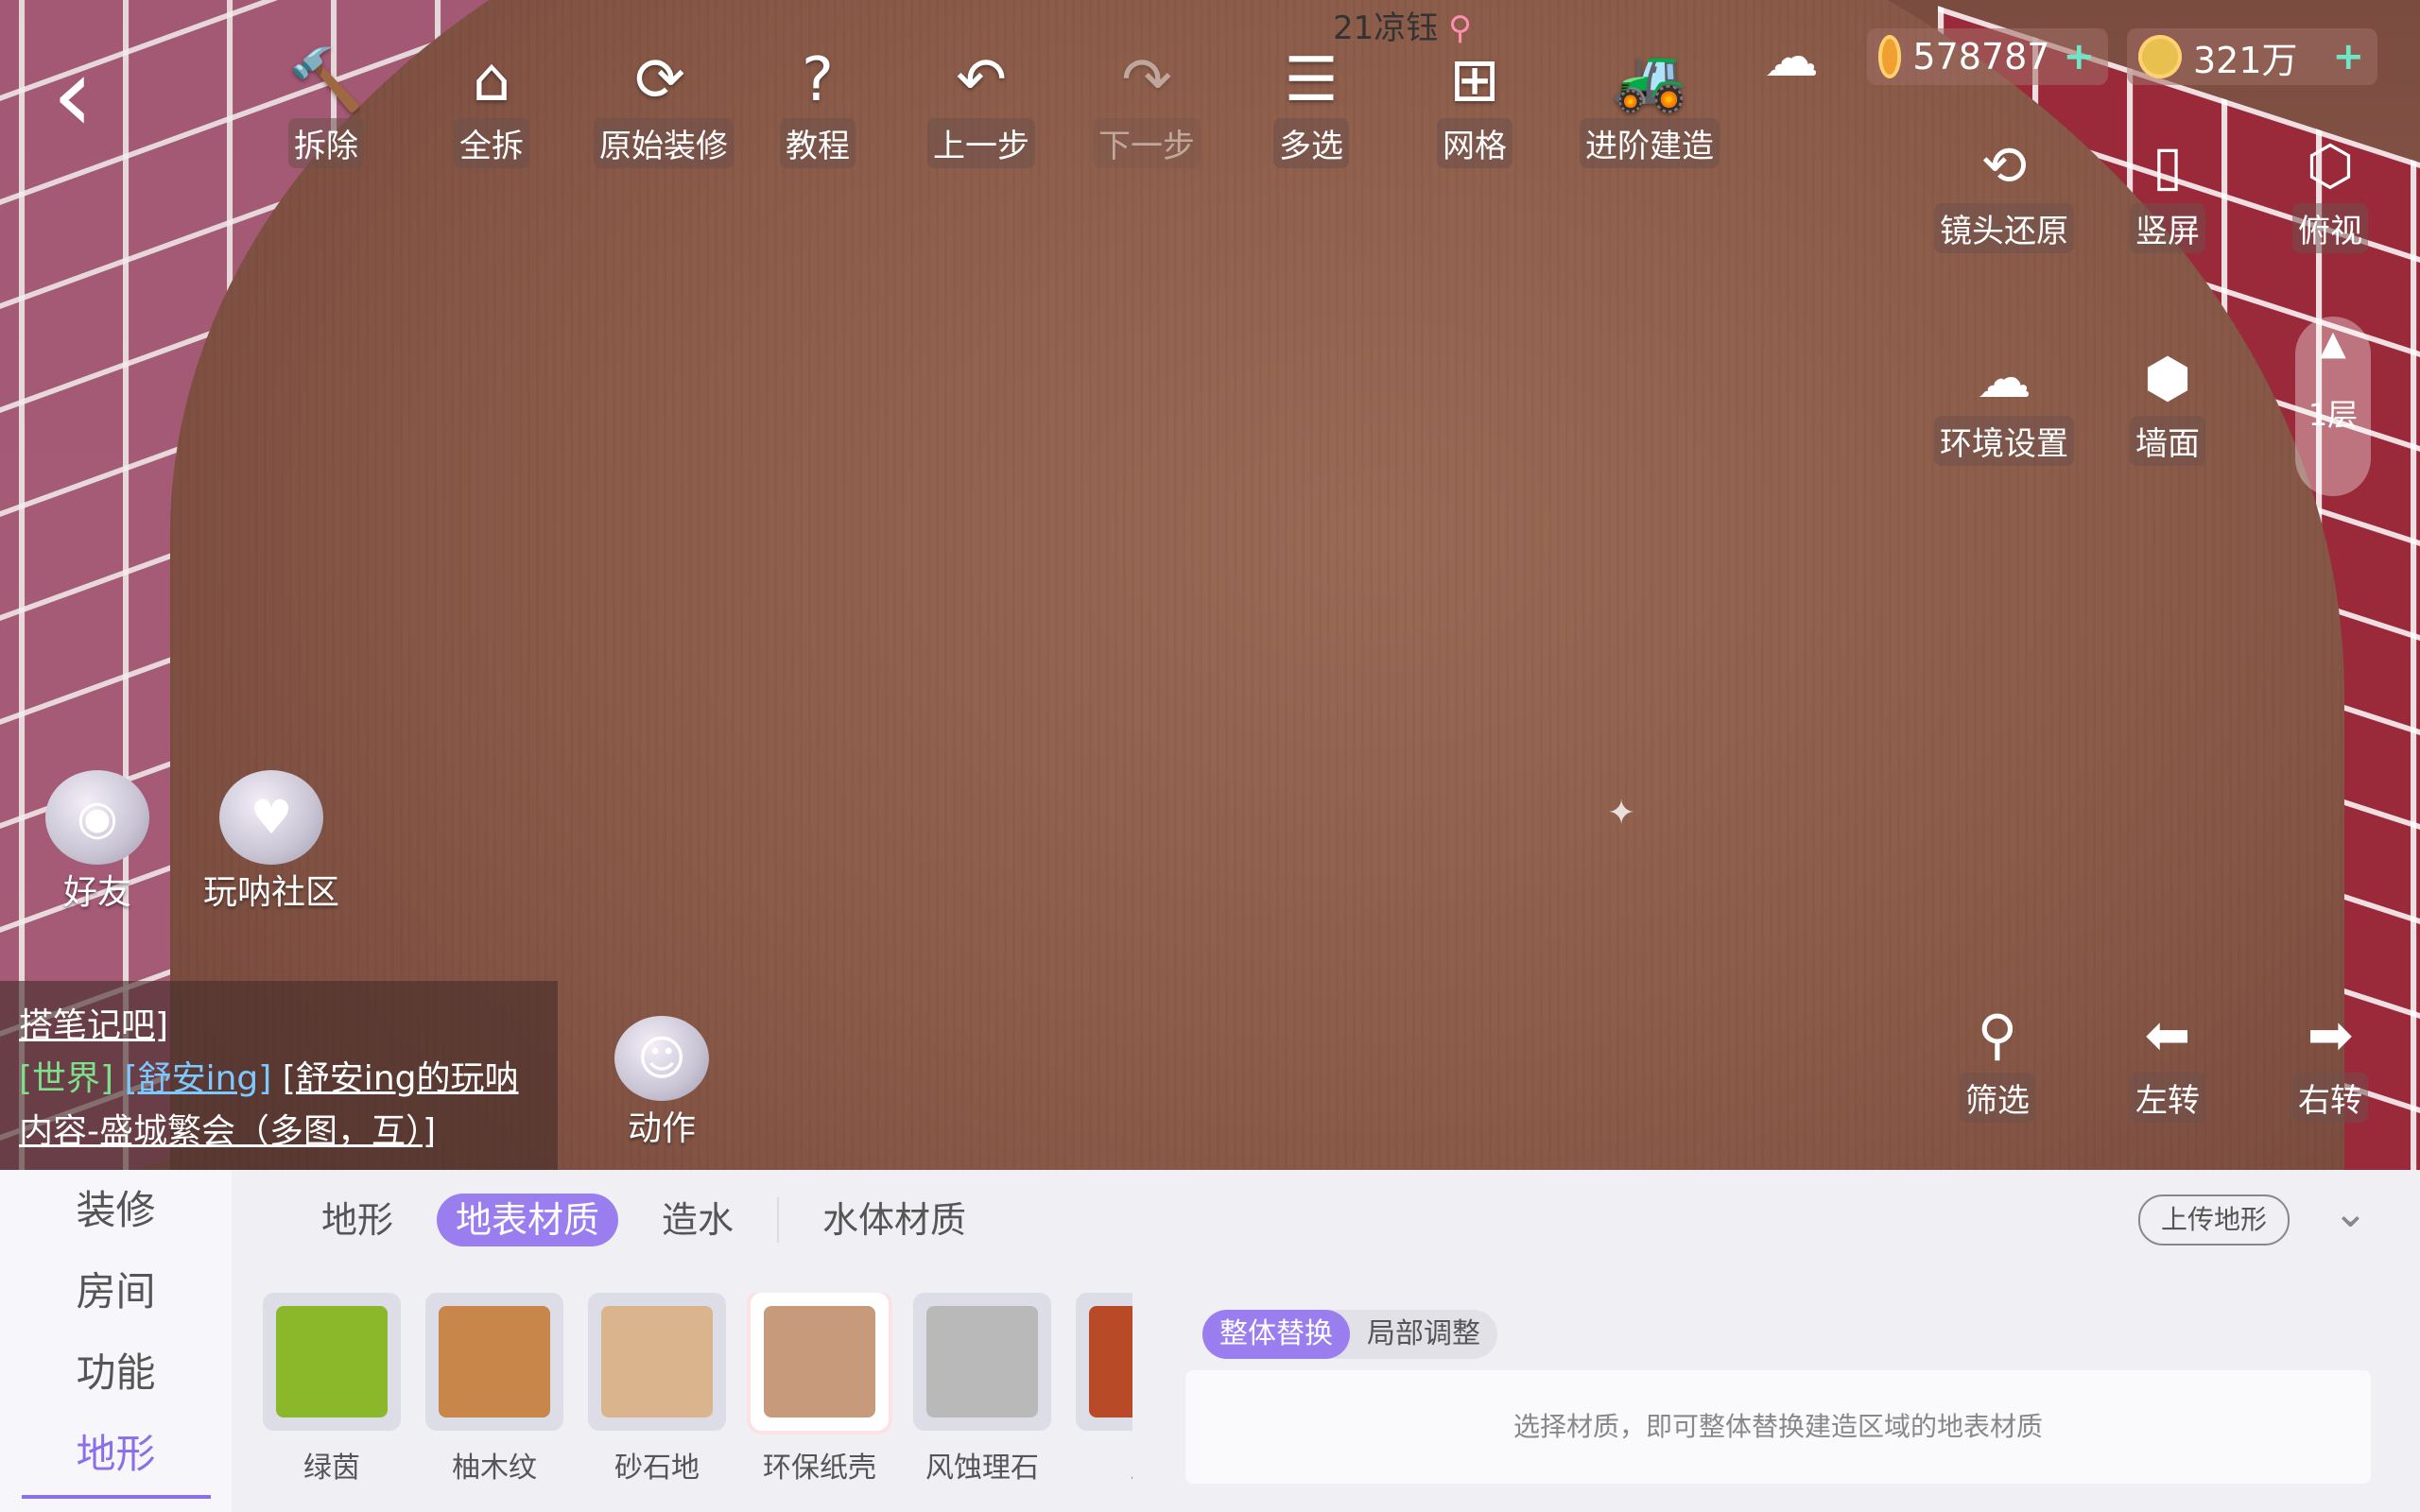 The height and width of the screenshot is (1512, 2420). I want to click on floor-up-icon: ▲, so click(2333, 343).